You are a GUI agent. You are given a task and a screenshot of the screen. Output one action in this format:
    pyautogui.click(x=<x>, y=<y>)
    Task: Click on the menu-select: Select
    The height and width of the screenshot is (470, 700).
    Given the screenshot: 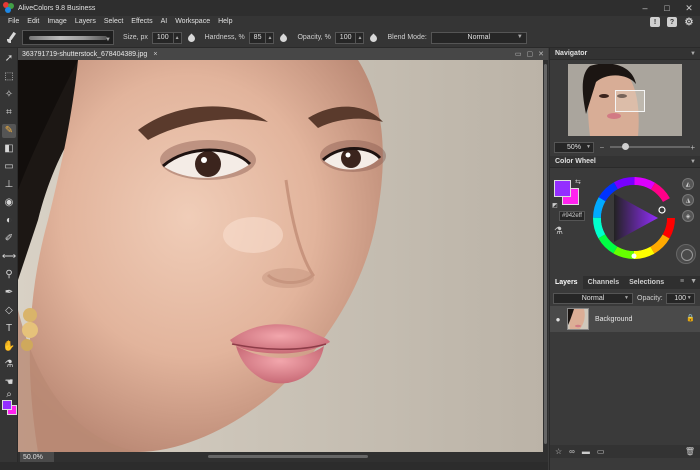 What is the action you would take?
    pyautogui.click(x=113, y=22)
    